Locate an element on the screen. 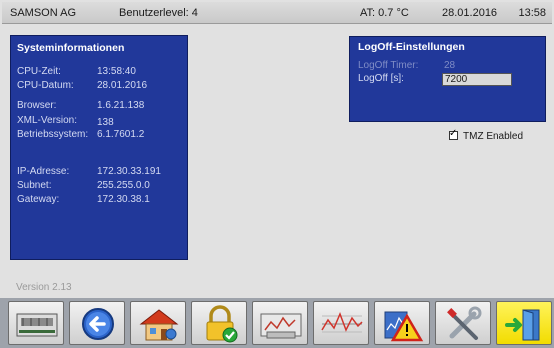  gateway-value: 172.30.38.1 is located at coordinates (123, 199).